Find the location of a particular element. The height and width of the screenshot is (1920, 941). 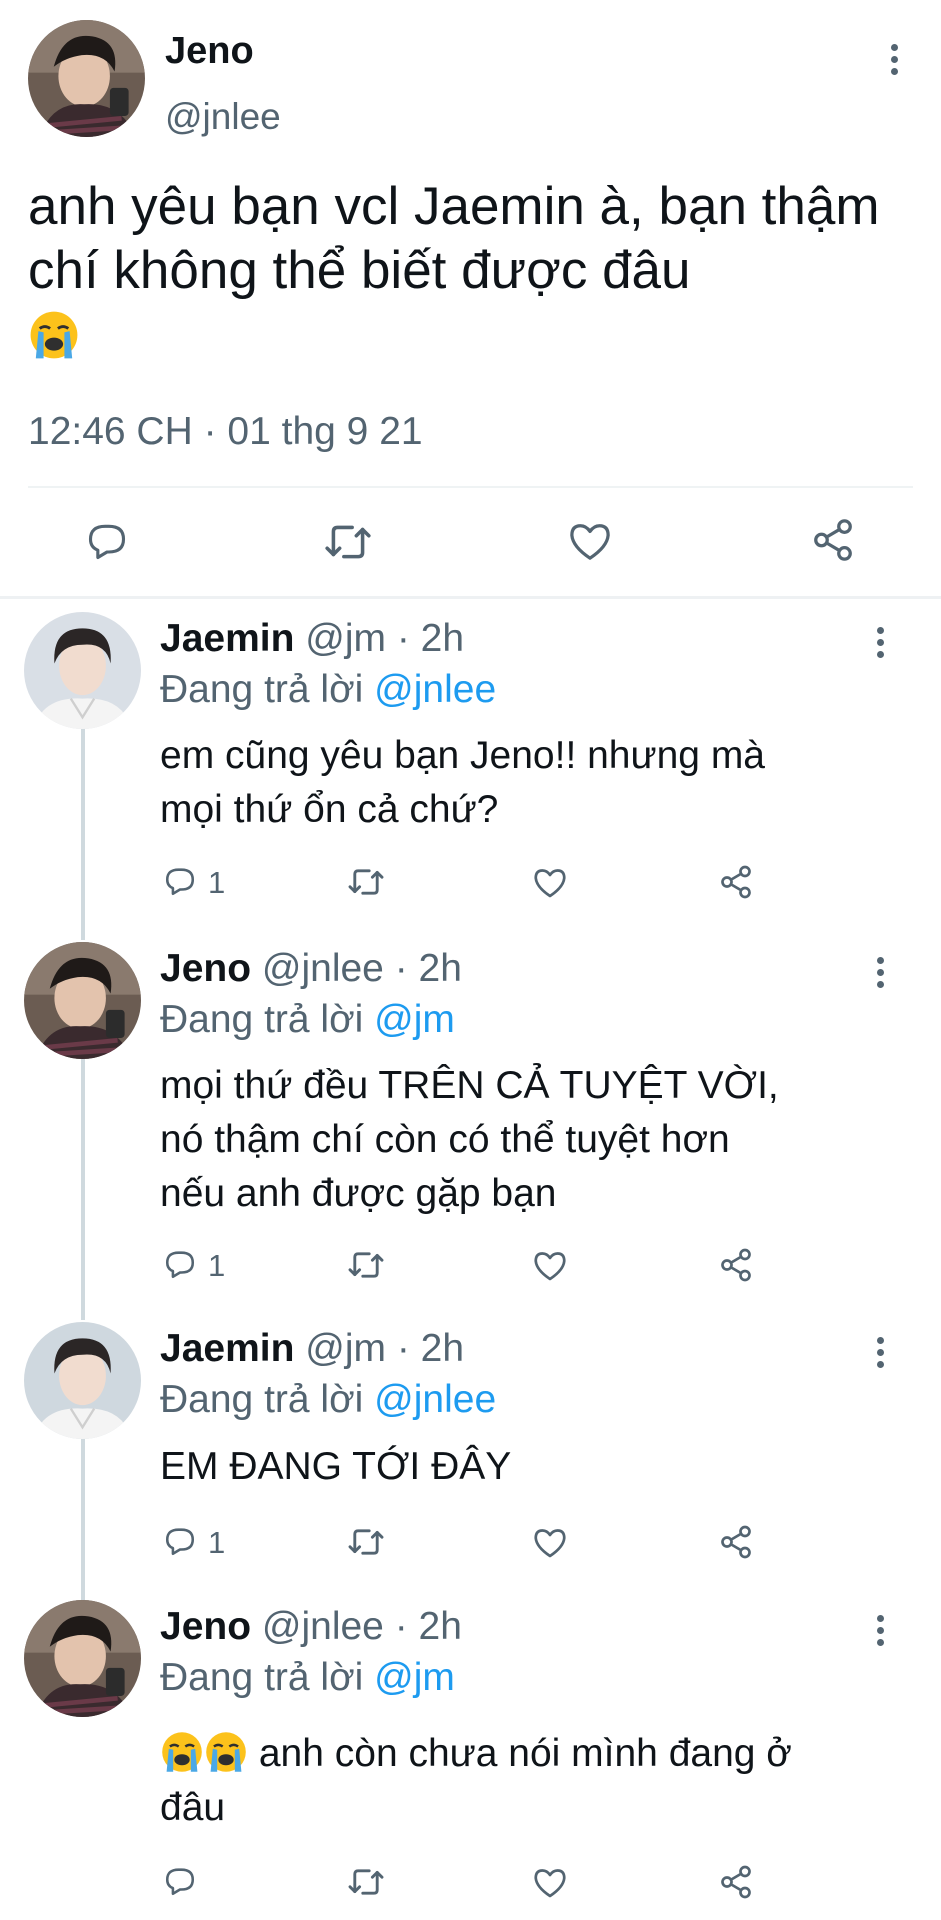

reply-text-line: nó thậm chí còn có thể tuyệt hơn is located at coordinates (445, 1139).